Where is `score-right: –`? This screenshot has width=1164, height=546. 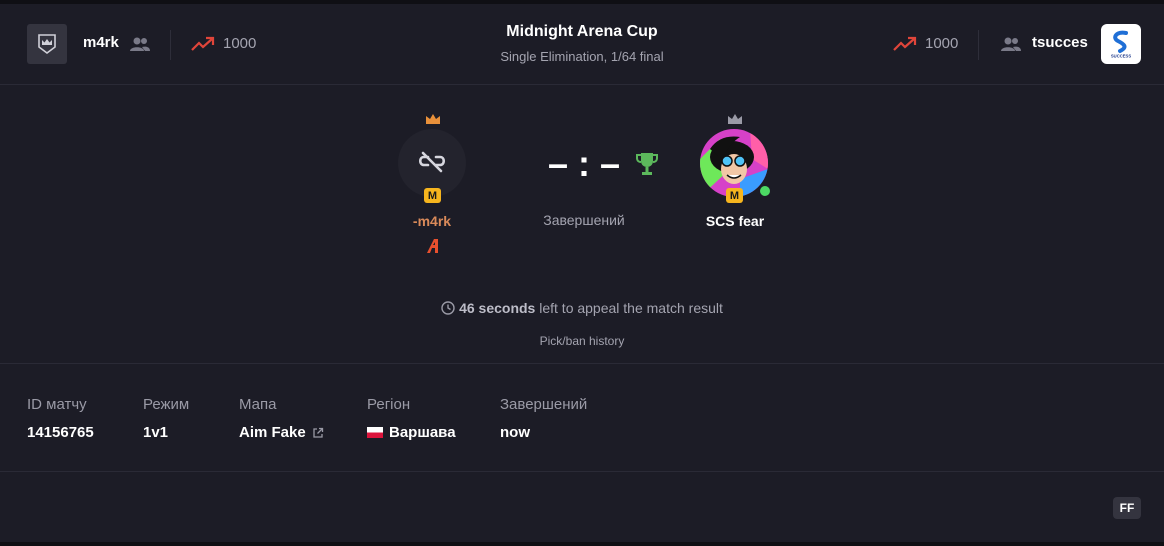
score-right: – is located at coordinates (615, 163).